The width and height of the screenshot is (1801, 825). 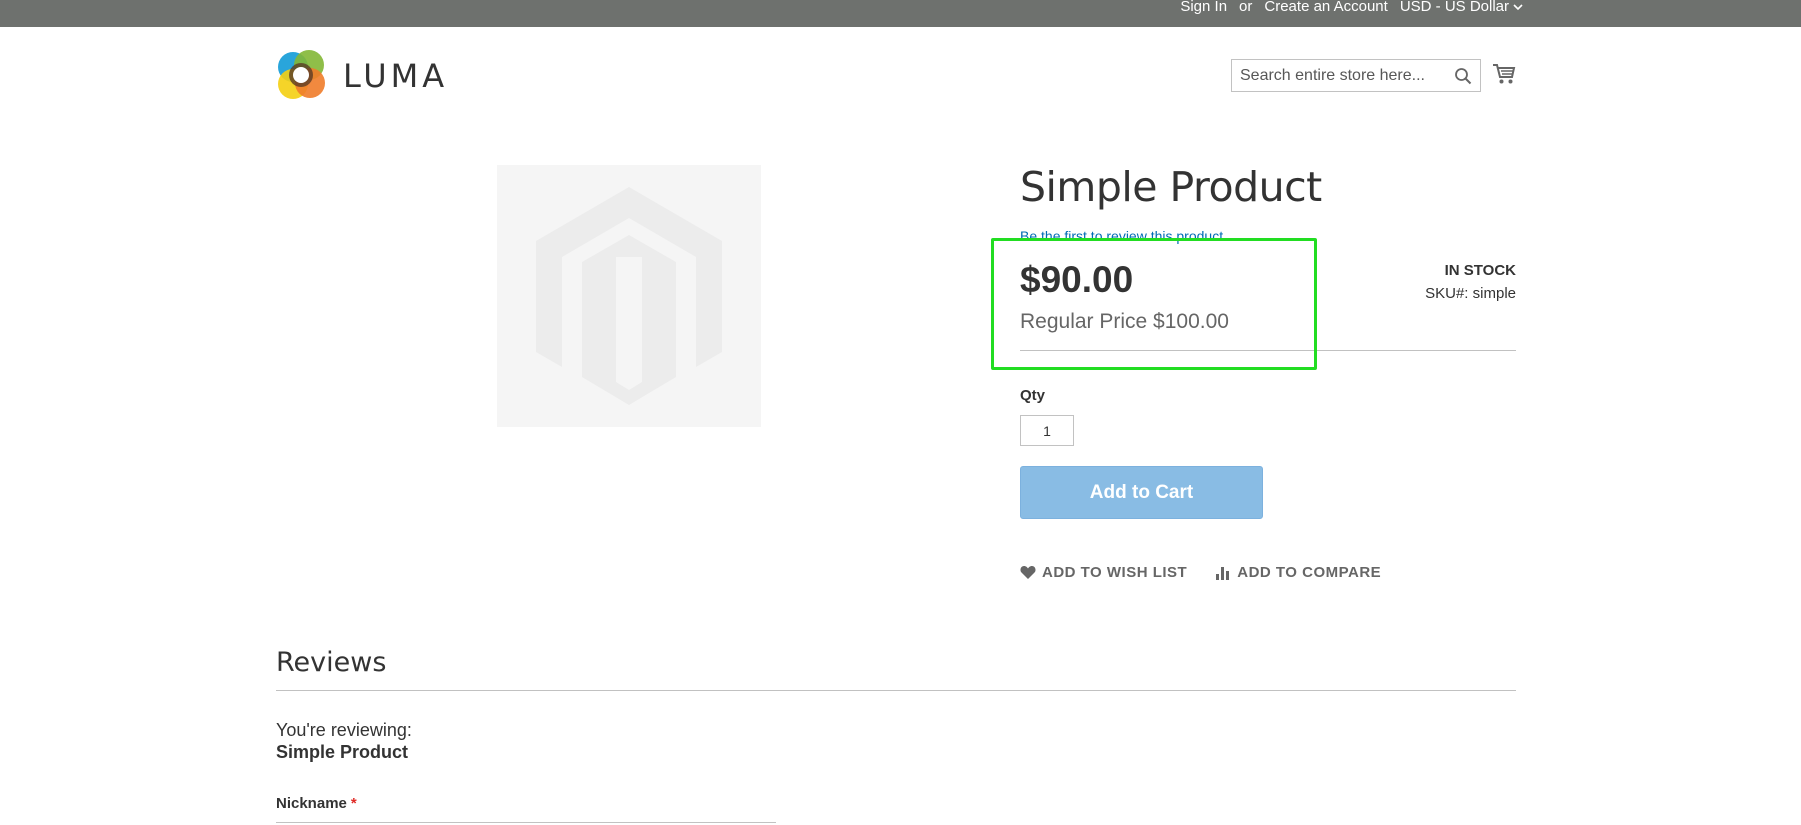 What do you see at coordinates (301, 74) in the screenshot?
I see `luma-logo-icon` at bounding box center [301, 74].